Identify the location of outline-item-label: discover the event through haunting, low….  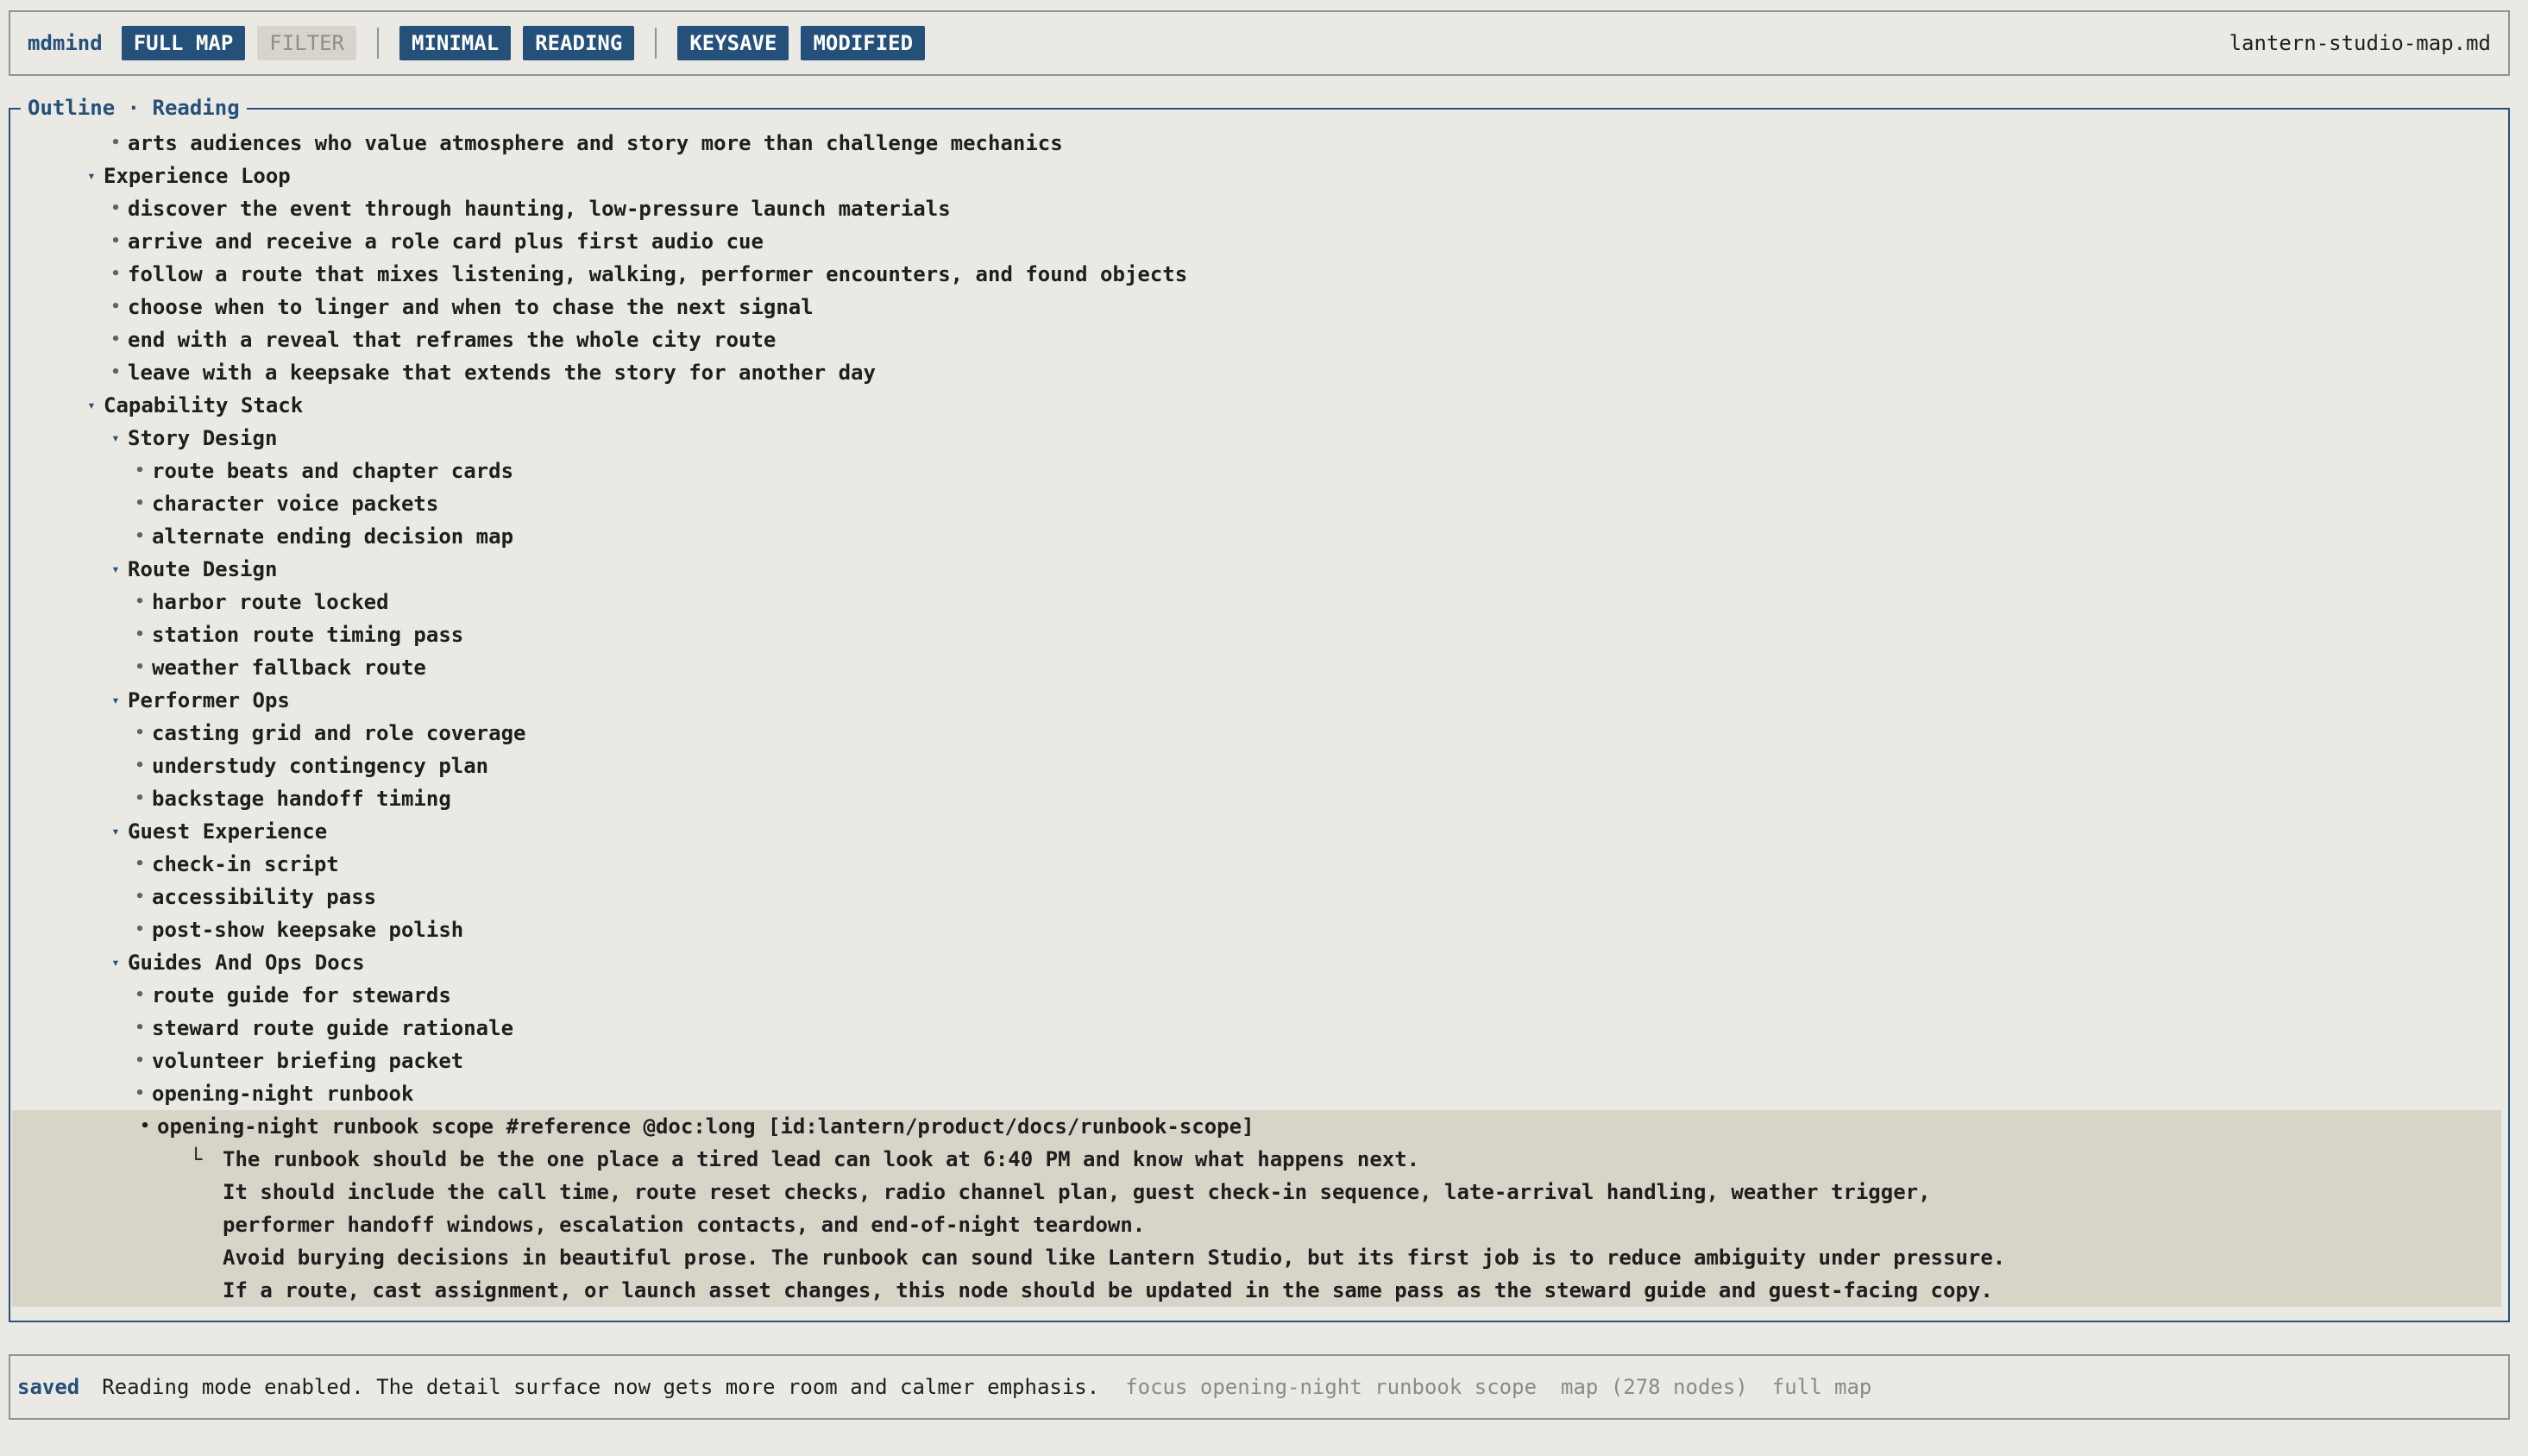
(539, 209).